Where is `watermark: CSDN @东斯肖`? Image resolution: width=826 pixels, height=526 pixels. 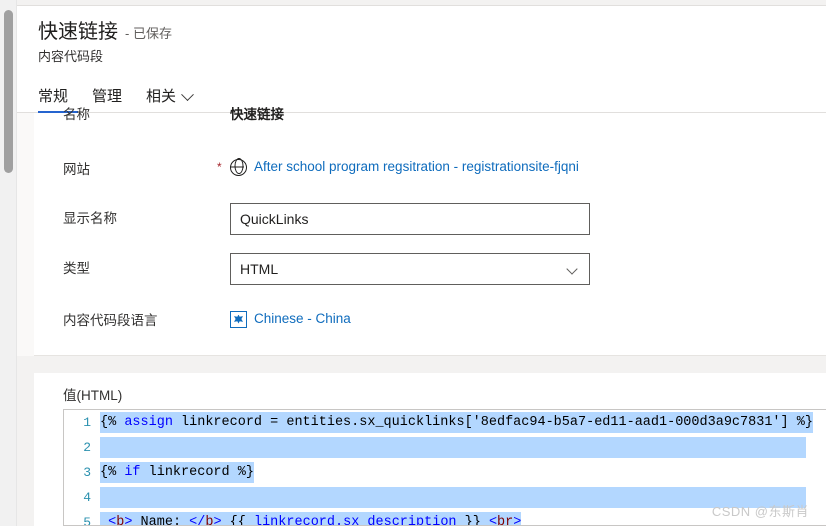
watermark: CSDN @东斯肖 is located at coordinates (760, 511).